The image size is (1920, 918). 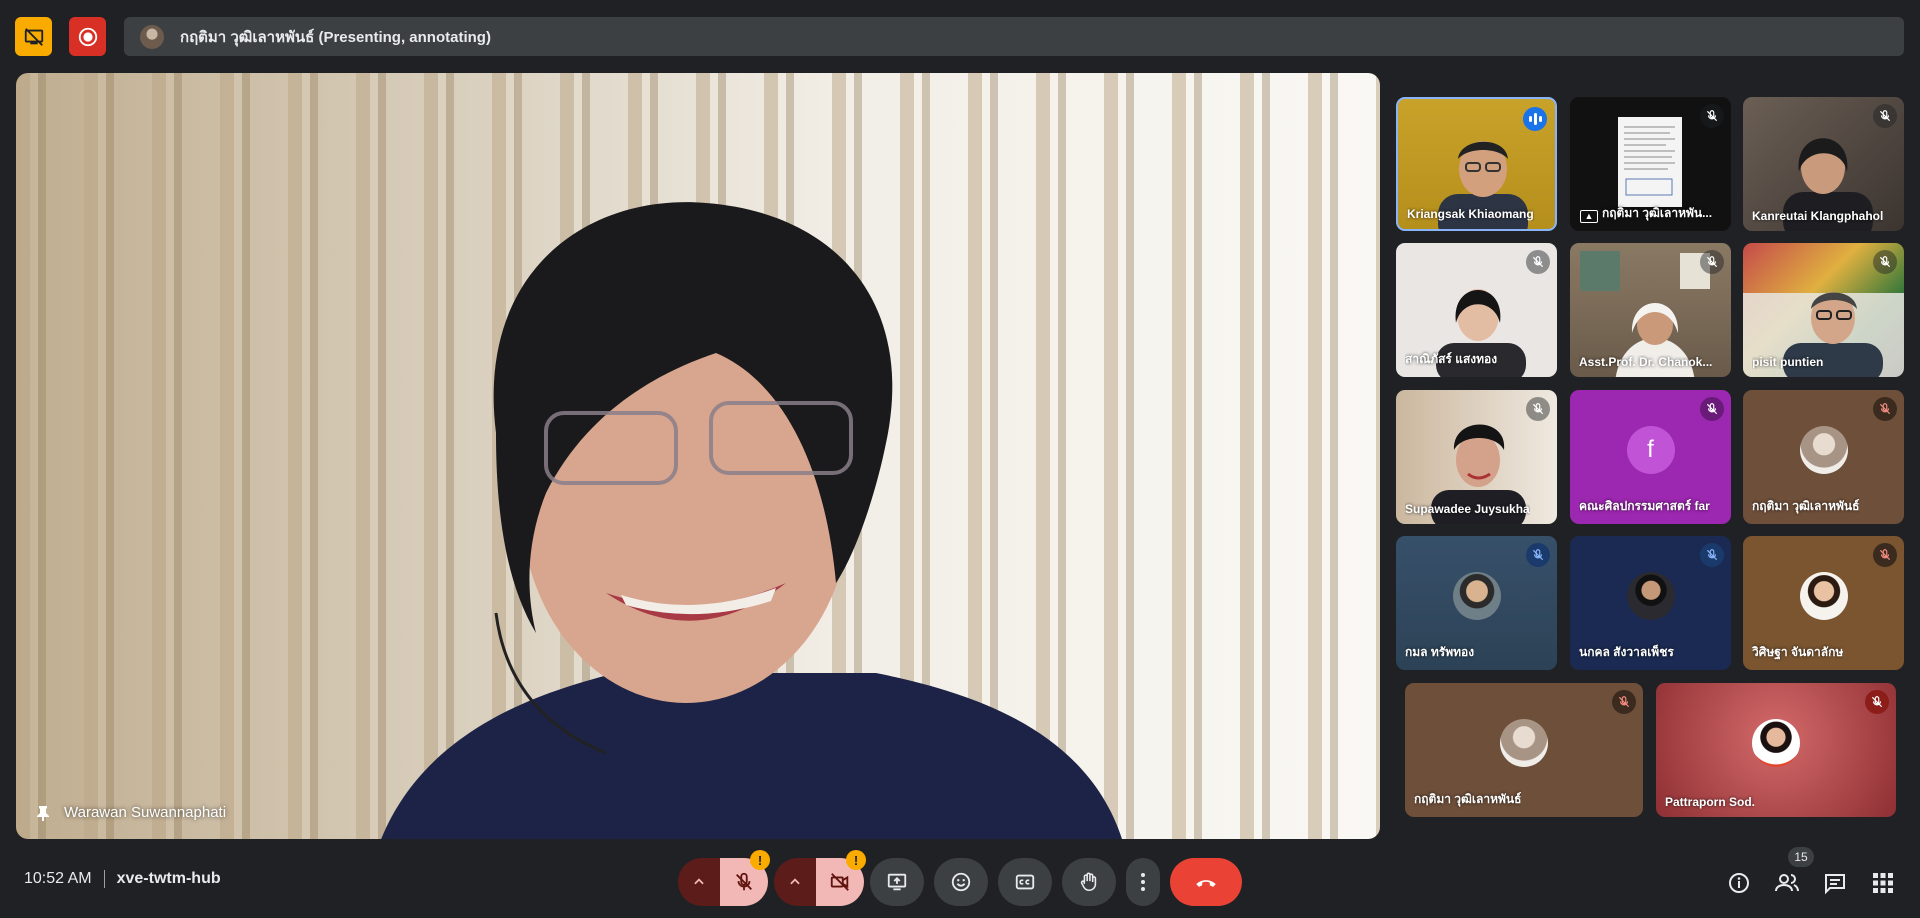 I want to click on mic-options-button, so click(x=699, y=882).